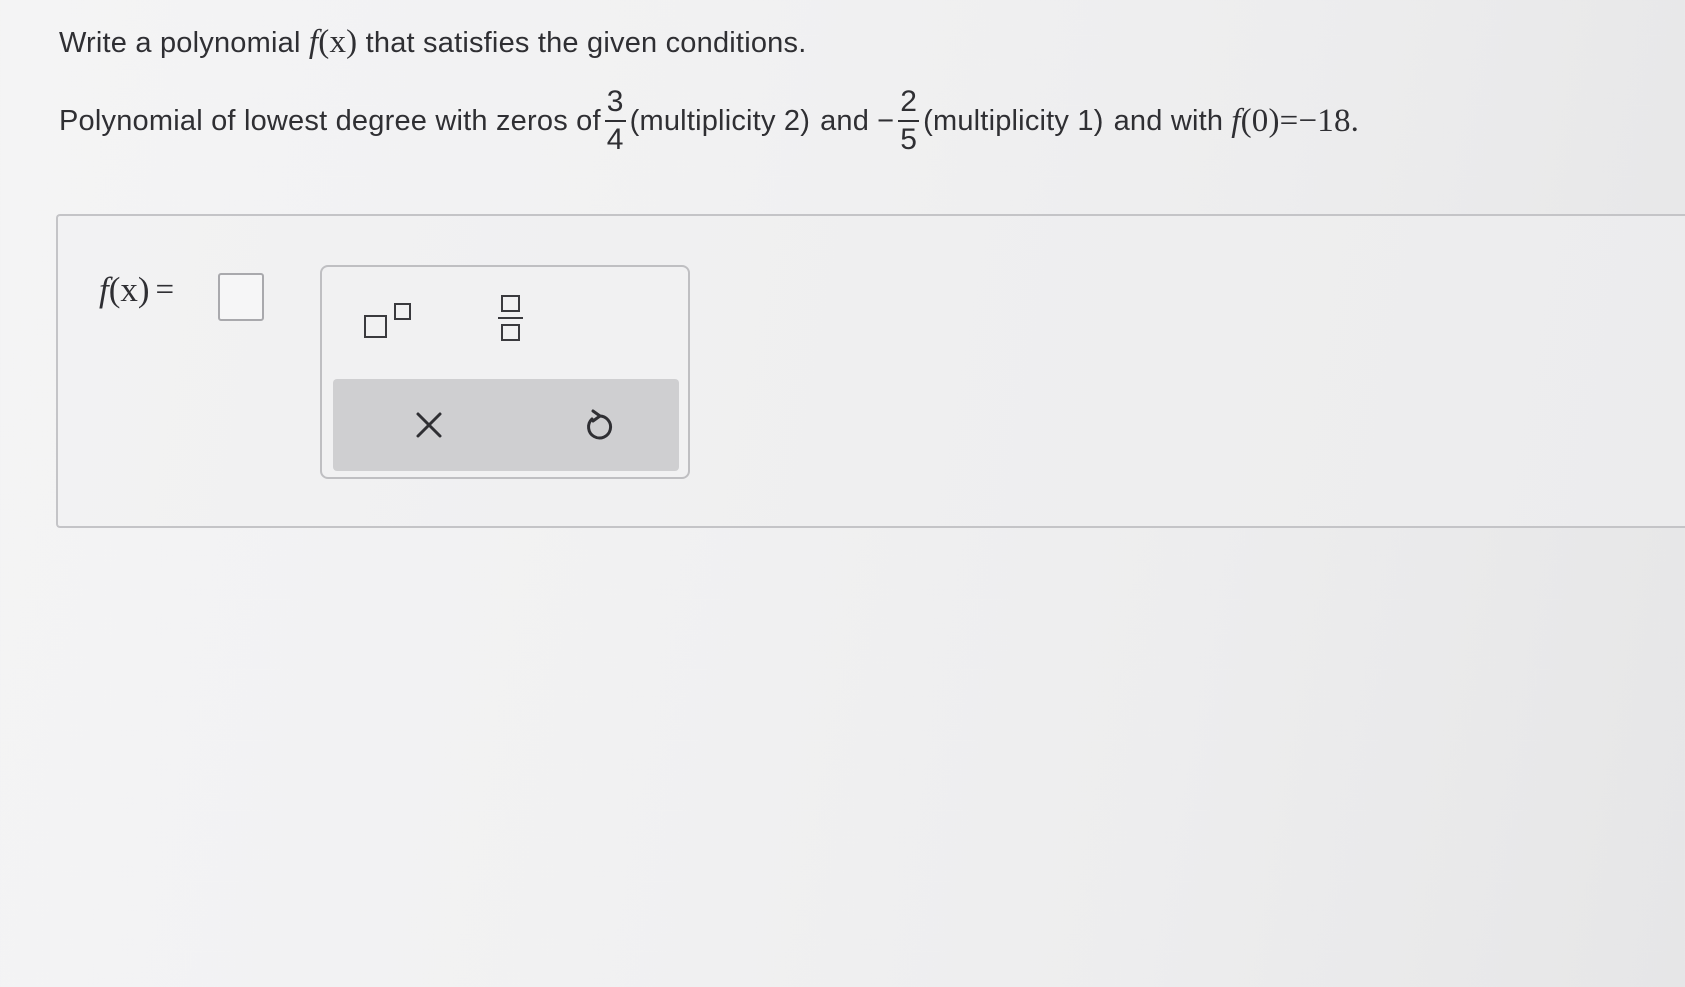  What do you see at coordinates (909, 139) in the screenshot?
I see `zero2-denominator: 5` at bounding box center [909, 139].